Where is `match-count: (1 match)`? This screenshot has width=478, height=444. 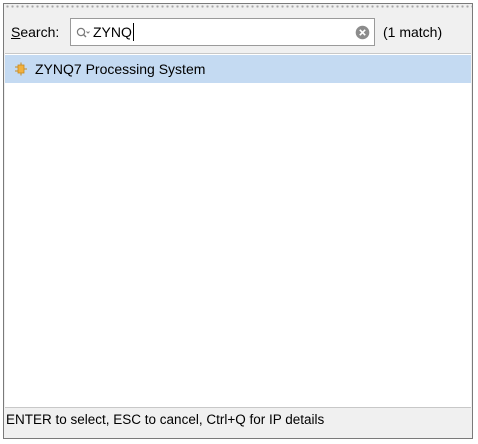 match-count: (1 match) is located at coordinates (413, 32).